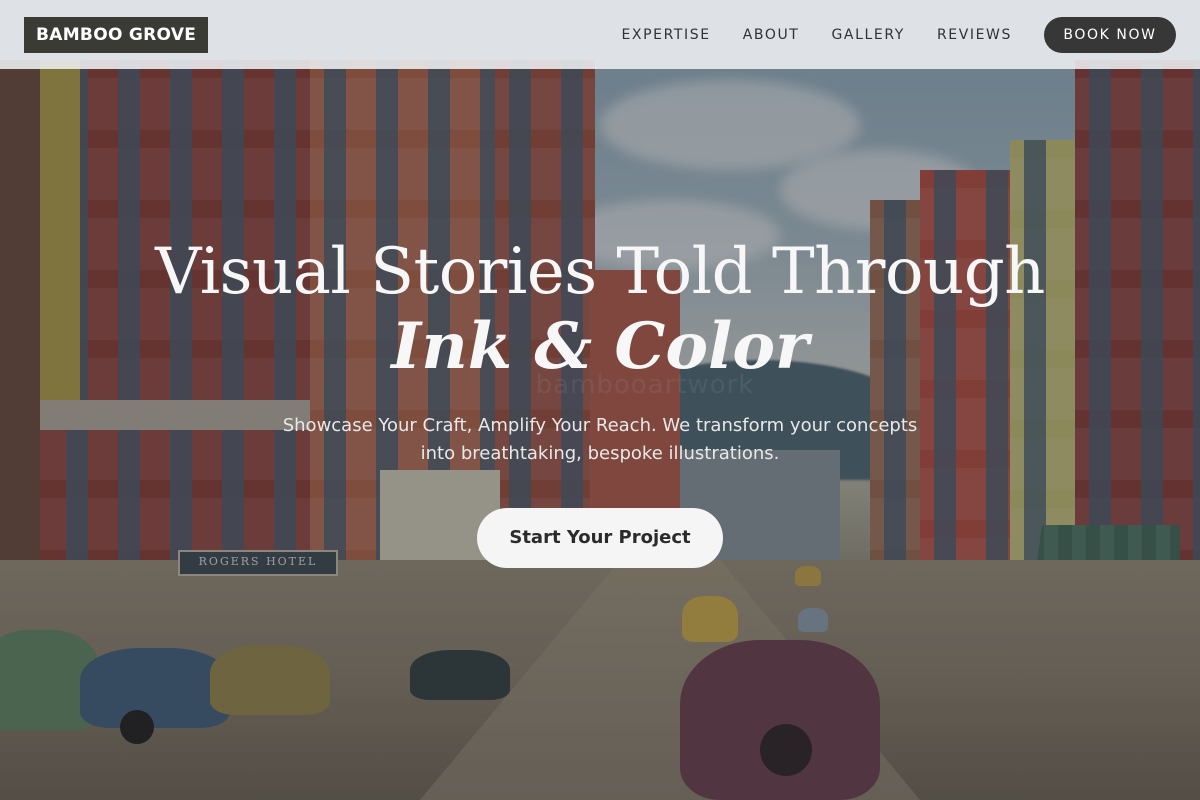 Image resolution: width=1200 pixels, height=800 pixels. Describe the element at coordinates (600, 346) in the screenshot. I see `hero-headline-line2: Ink & Color` at that location.